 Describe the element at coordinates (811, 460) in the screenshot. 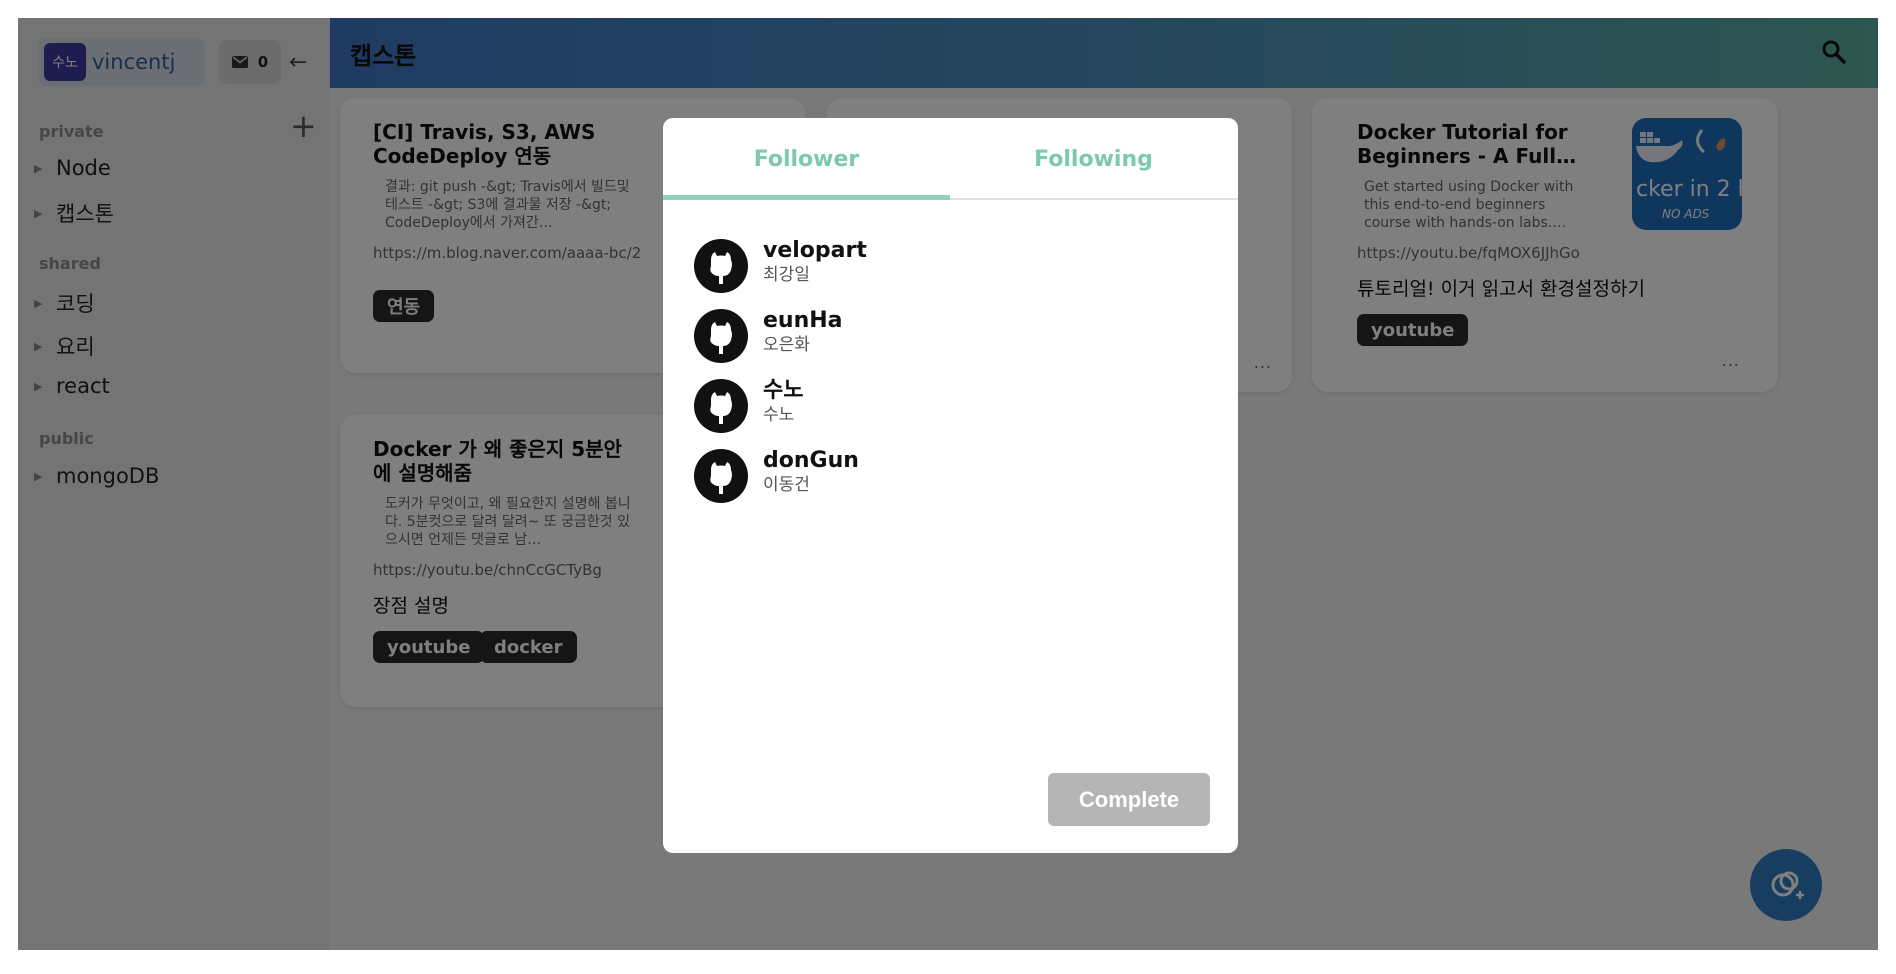

I see `user-id: donGun` at that location.